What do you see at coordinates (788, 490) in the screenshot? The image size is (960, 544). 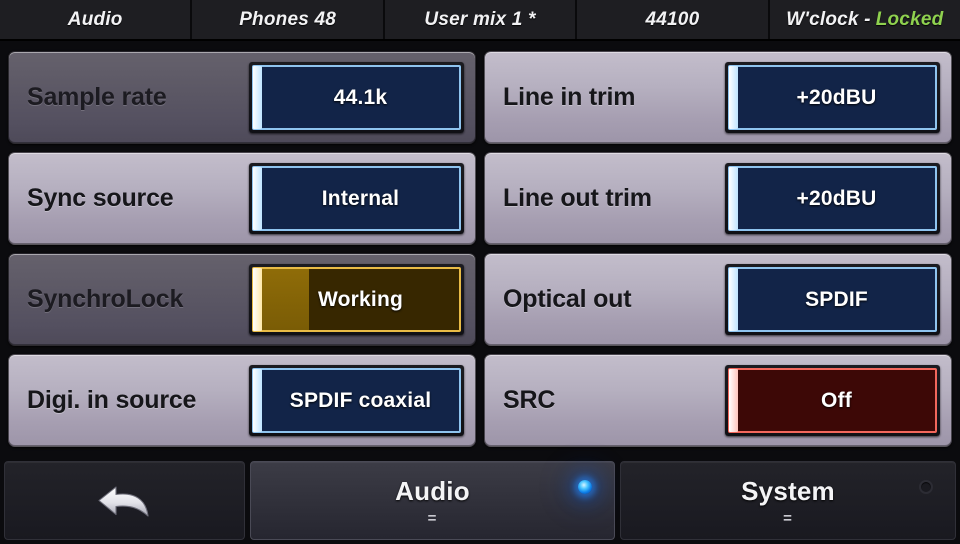 I see `tab-system-label: System` at bounding box center [788, 490].